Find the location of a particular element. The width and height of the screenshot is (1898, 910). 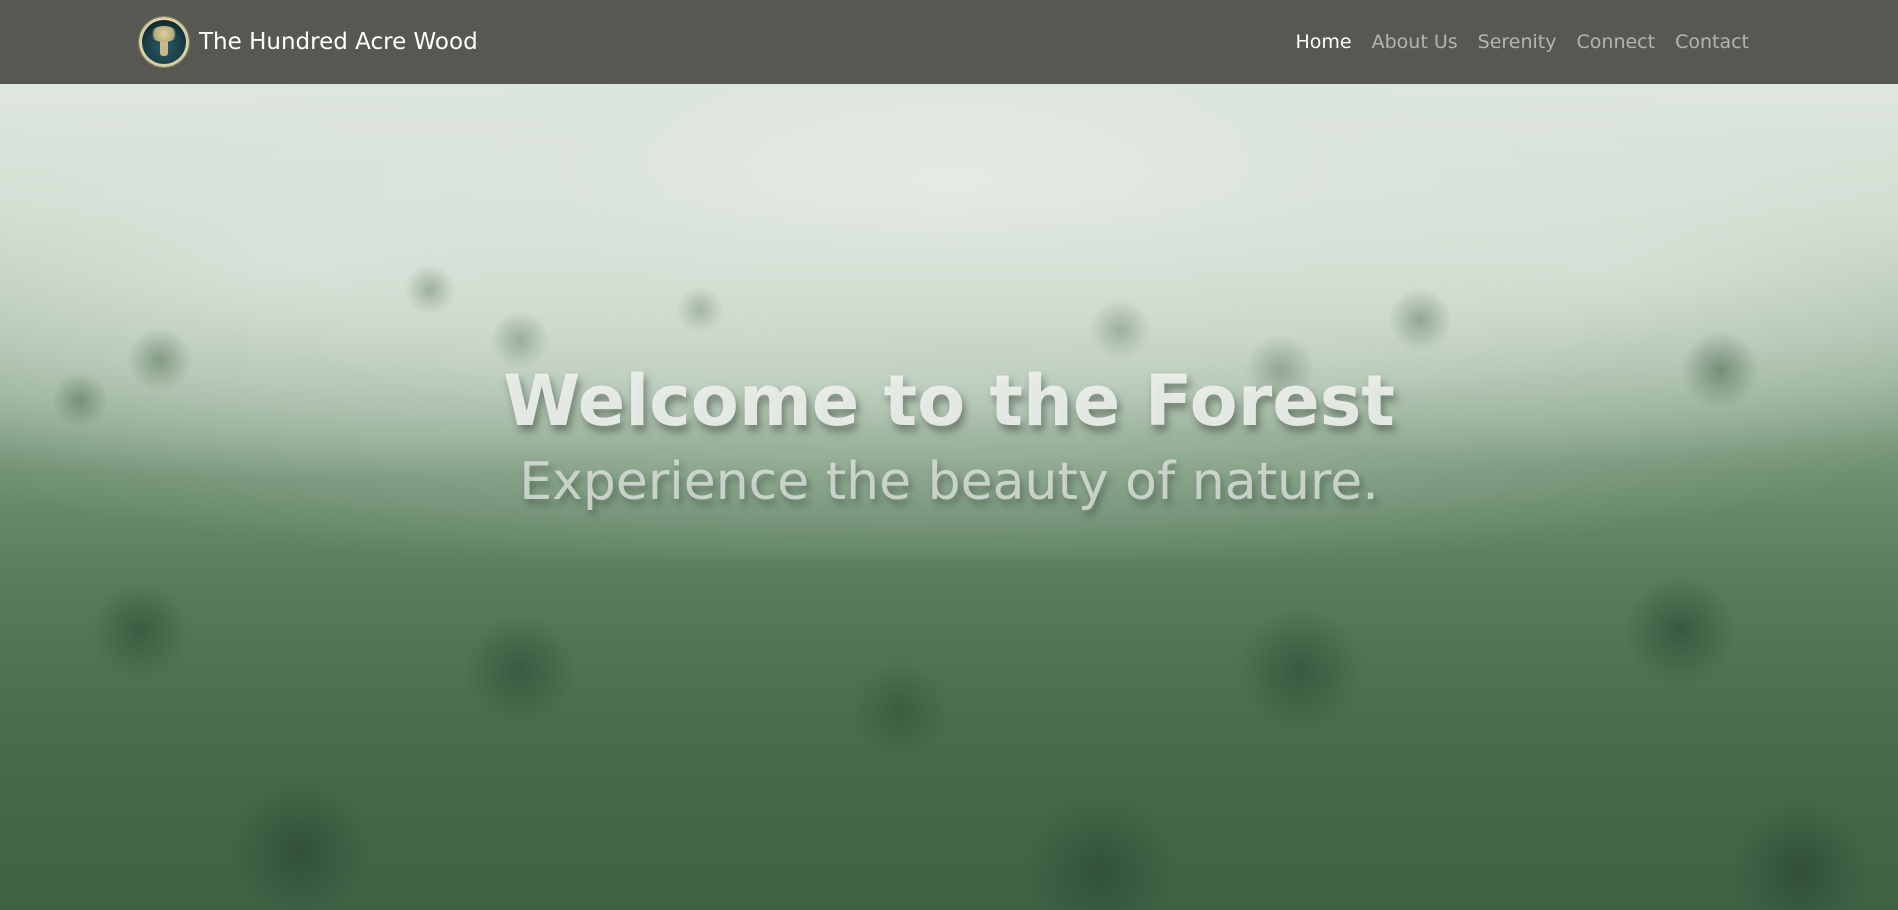

hero-subtitle: Experience the beauty of nature. is located at coordinates (949, 482).